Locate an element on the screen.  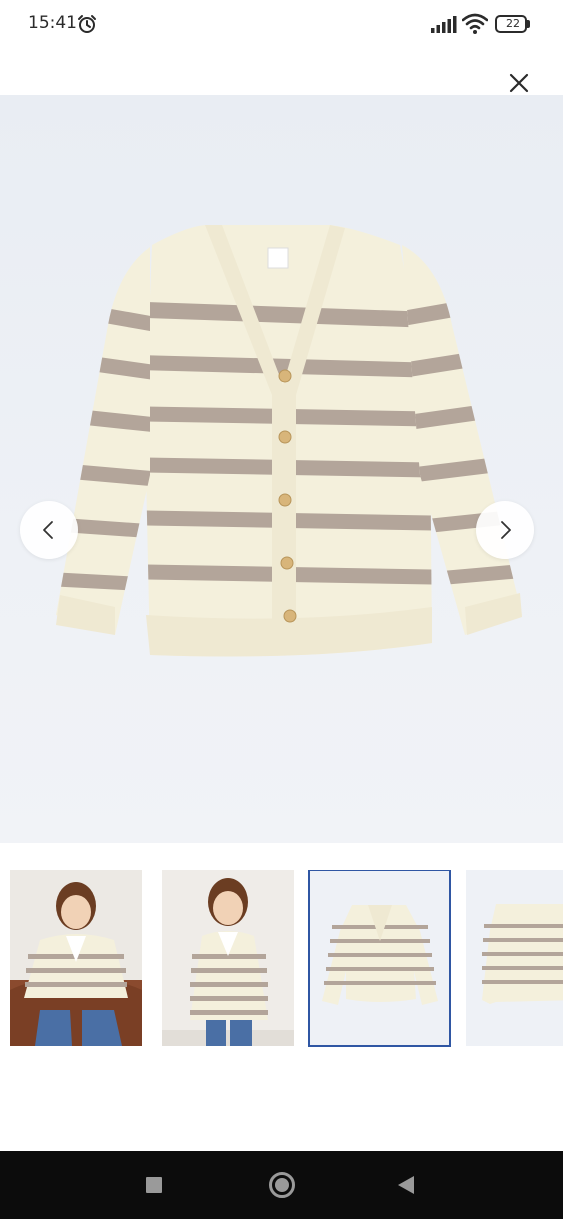
battery-level: 22 is located at coordinates (513, 23).